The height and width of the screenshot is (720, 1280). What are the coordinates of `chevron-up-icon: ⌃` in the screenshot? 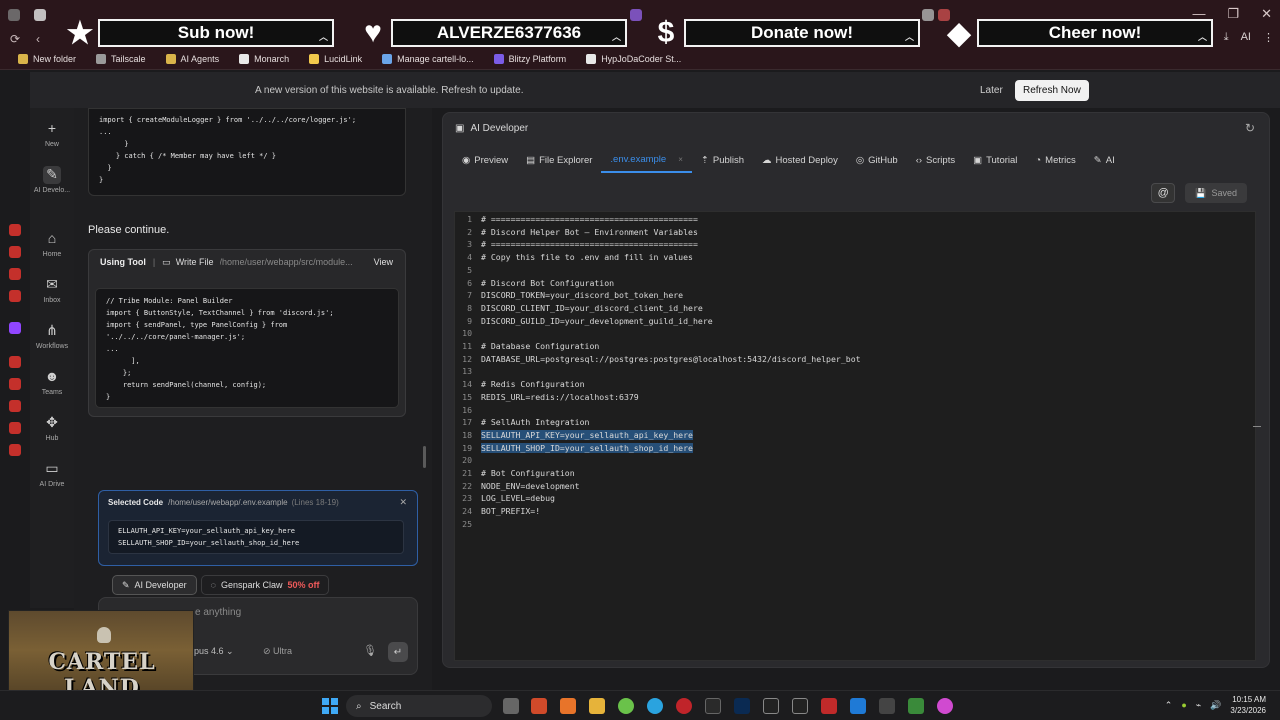 It's located at (1169, 705).